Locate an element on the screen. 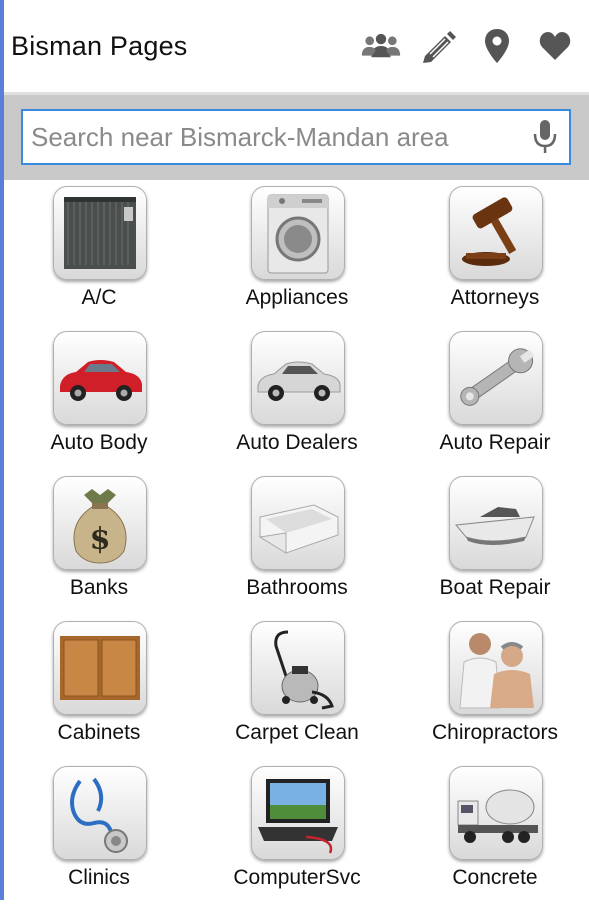  washing-machine-icon is located at coordinates (298, 233).